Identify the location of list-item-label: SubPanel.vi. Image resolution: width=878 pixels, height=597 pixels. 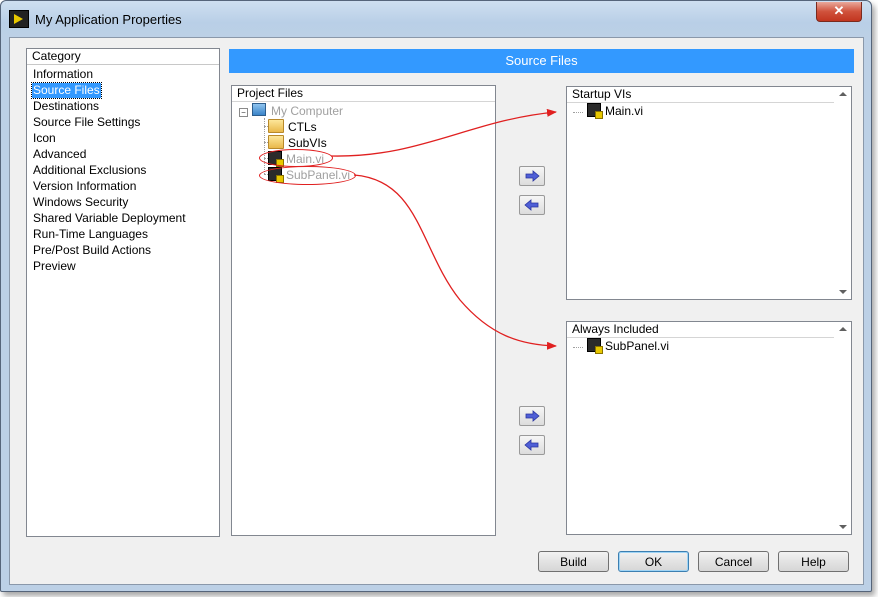
(637, 346).